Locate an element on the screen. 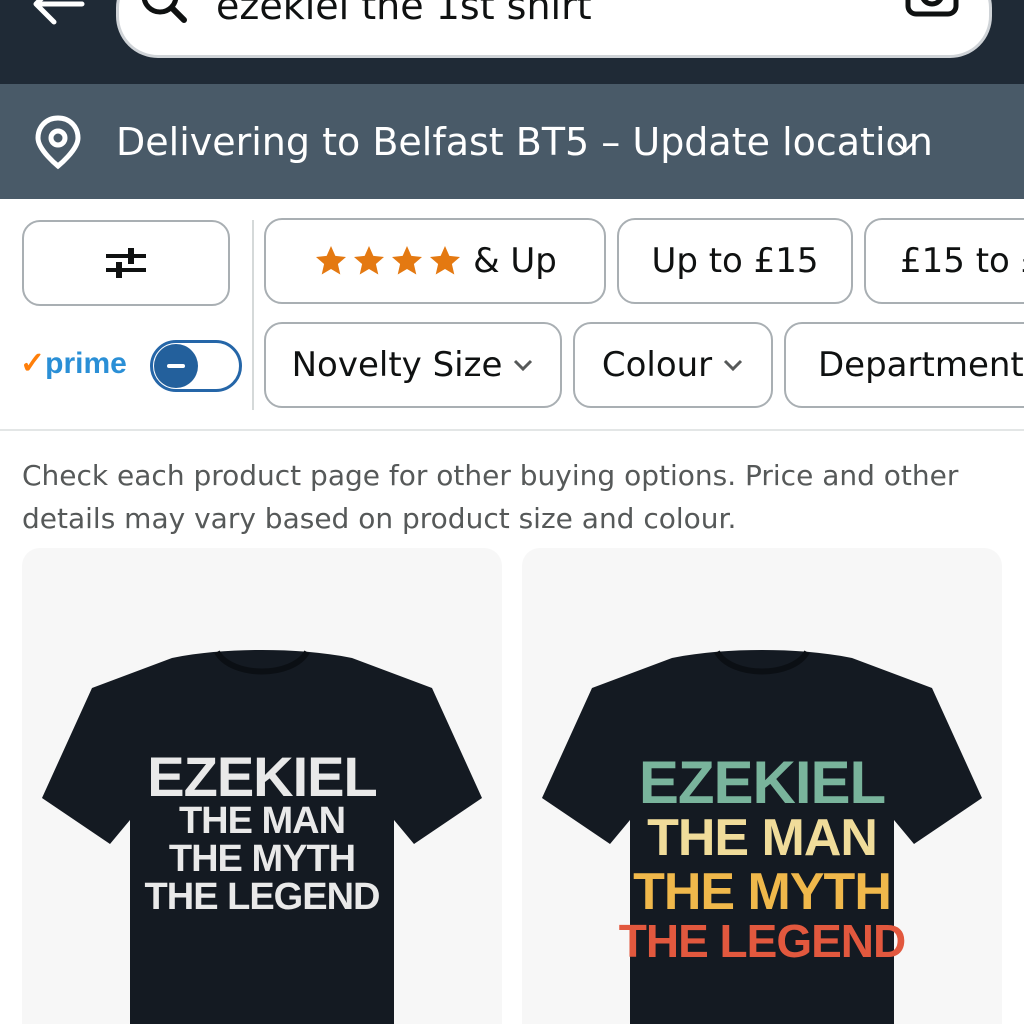 The width and height of the screenshot is (1024, 1024). filters-button is located at coordinates (126, 263).